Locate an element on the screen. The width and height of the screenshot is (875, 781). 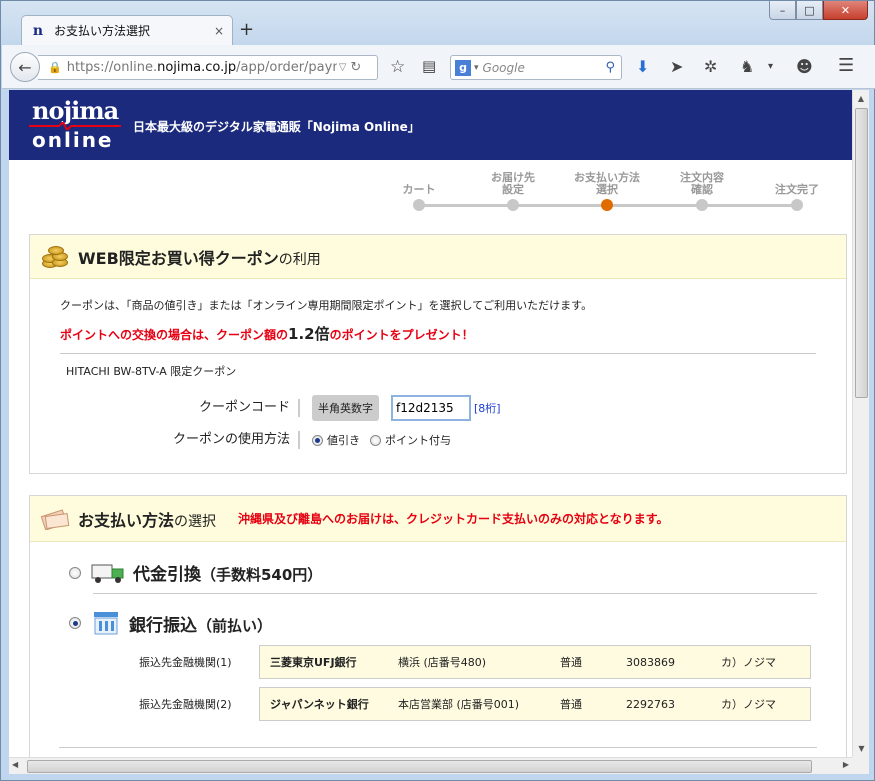
extension-icon: ✲ is located at coordinates (710, 66).